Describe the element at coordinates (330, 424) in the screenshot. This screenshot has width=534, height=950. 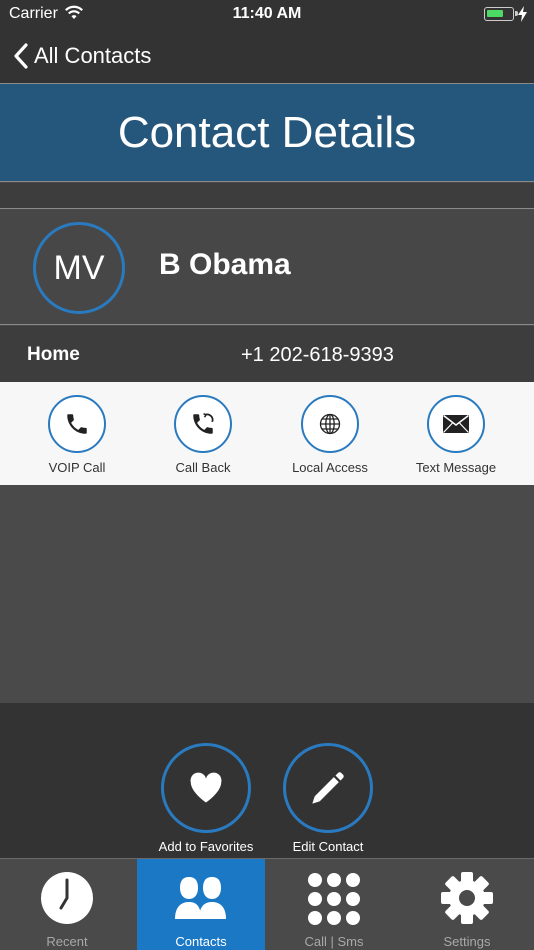
I see `globe-icon` at that location.